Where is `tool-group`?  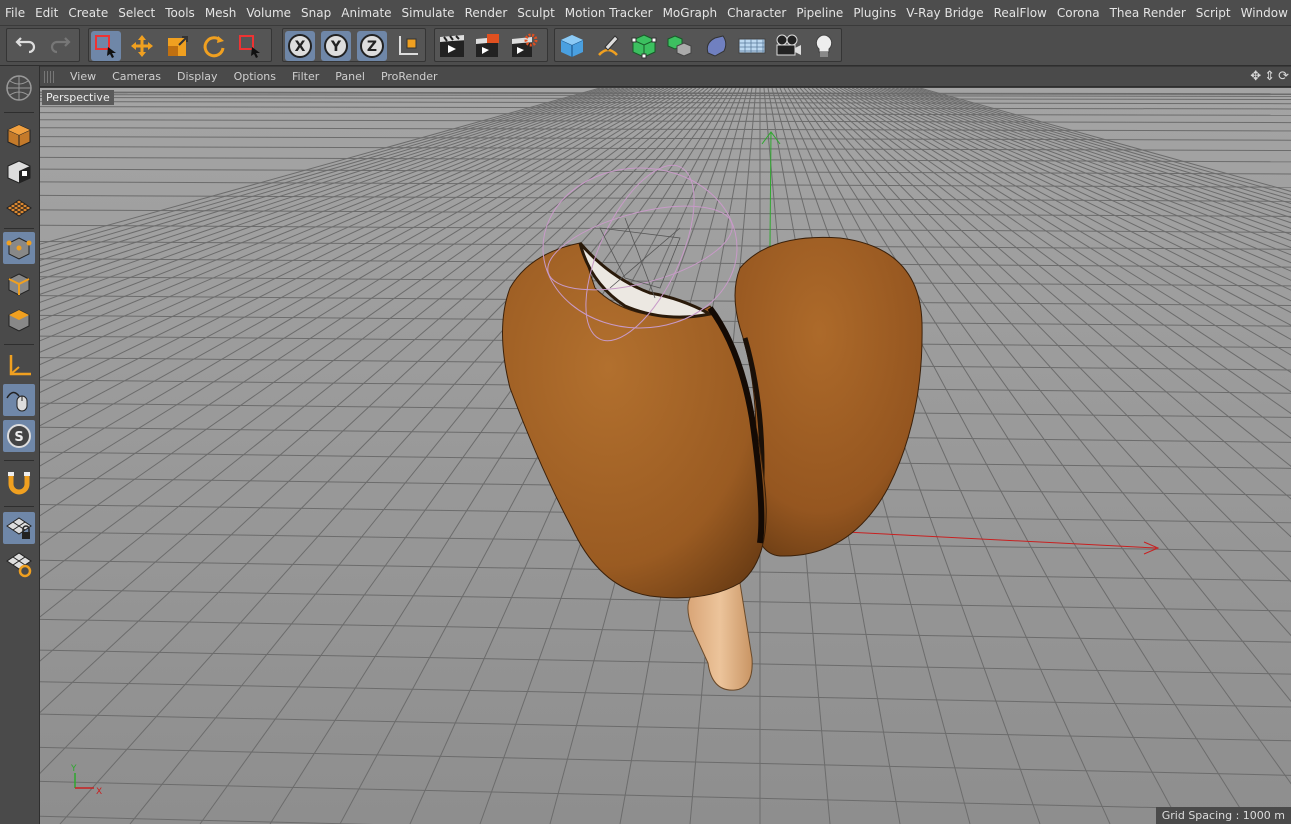
tool-group is located at coordinates (180, 45).